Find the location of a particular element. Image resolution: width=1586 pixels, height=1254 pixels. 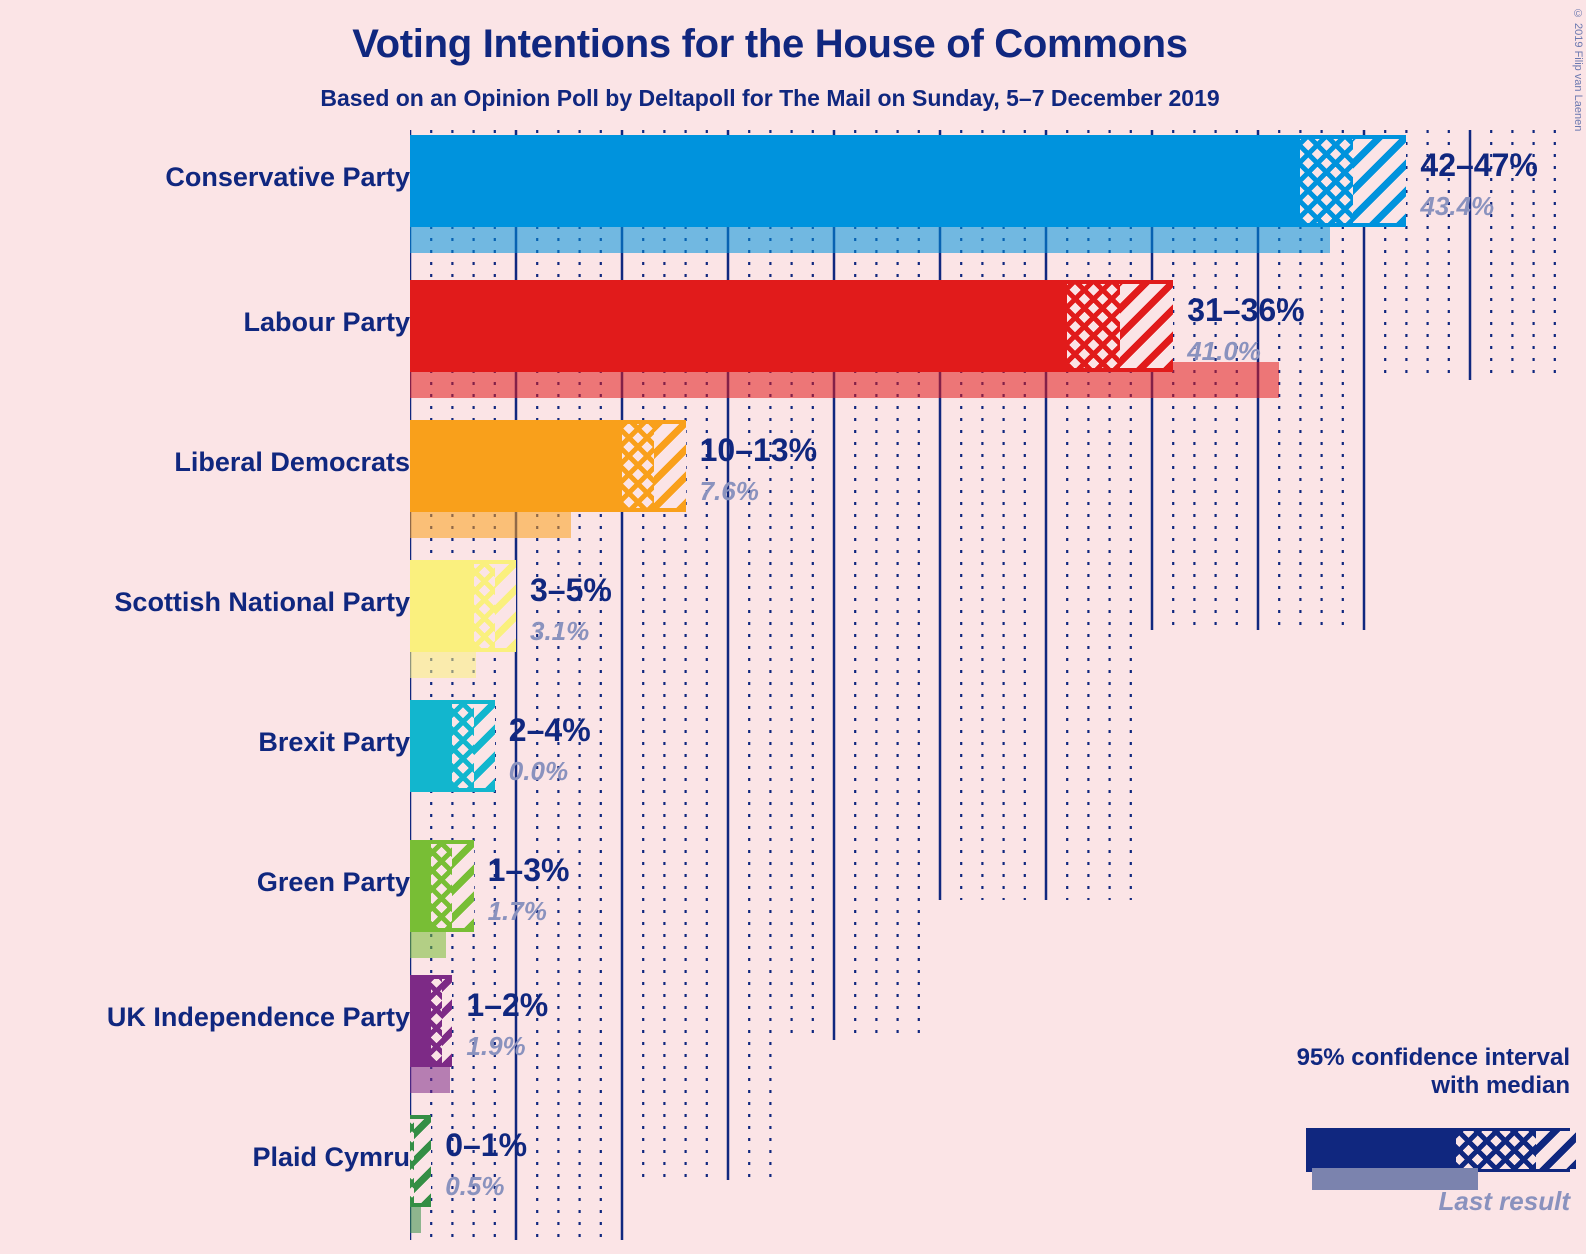

range-value-label: 1–2% is located at coordinates (507, 1005).